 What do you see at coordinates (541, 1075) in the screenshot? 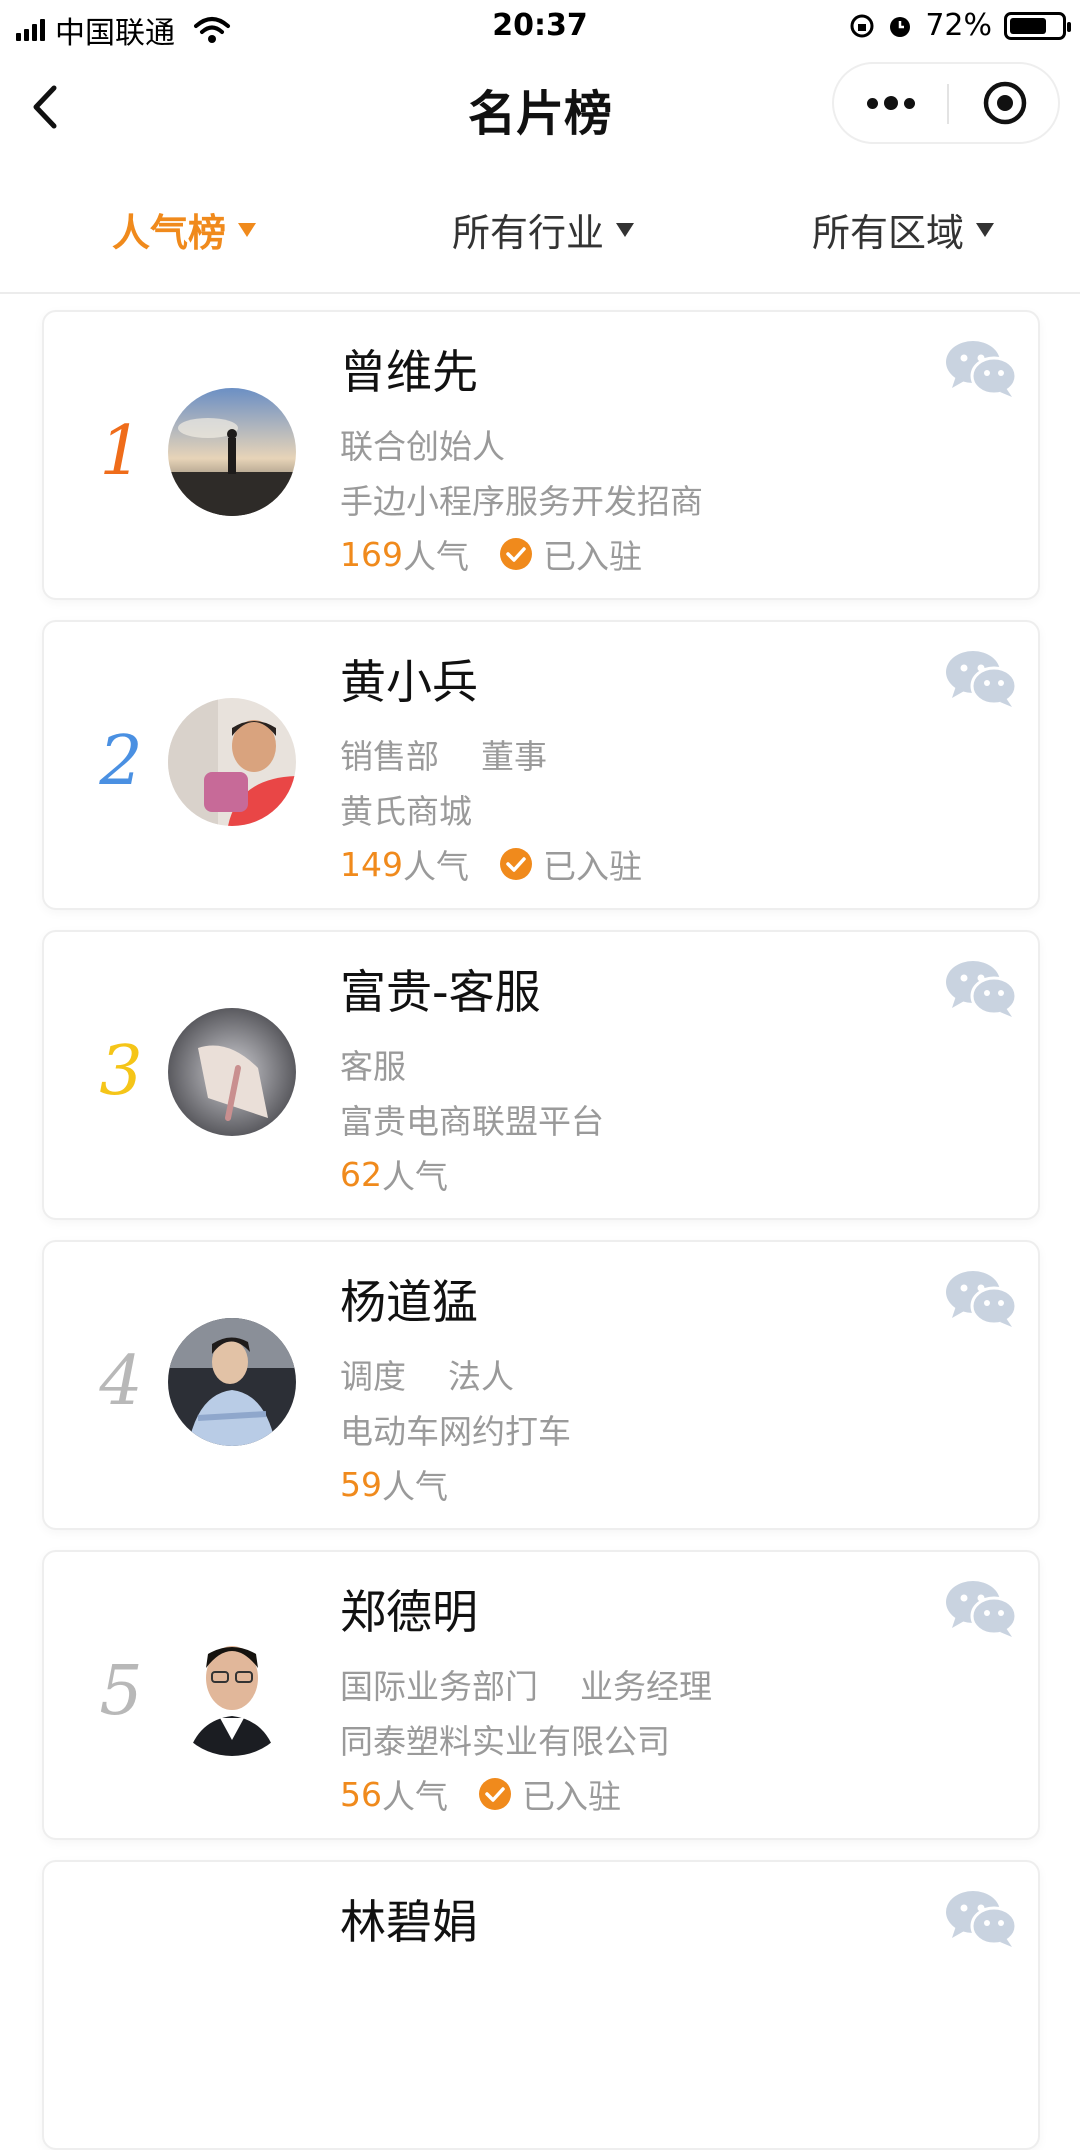
I see `card-item: 3 富贵-客服 客服 富贵电商联盟平台 62 人气` at bounding box center [541, 1075].